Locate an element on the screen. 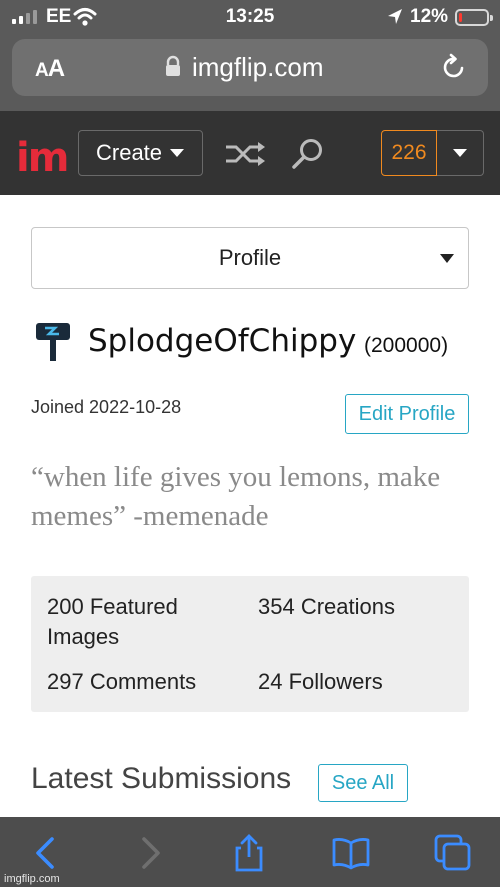 This screenshot has width=500, height=887. imgflip-watermark: imgflip.com is located at coordinates (32, 879).